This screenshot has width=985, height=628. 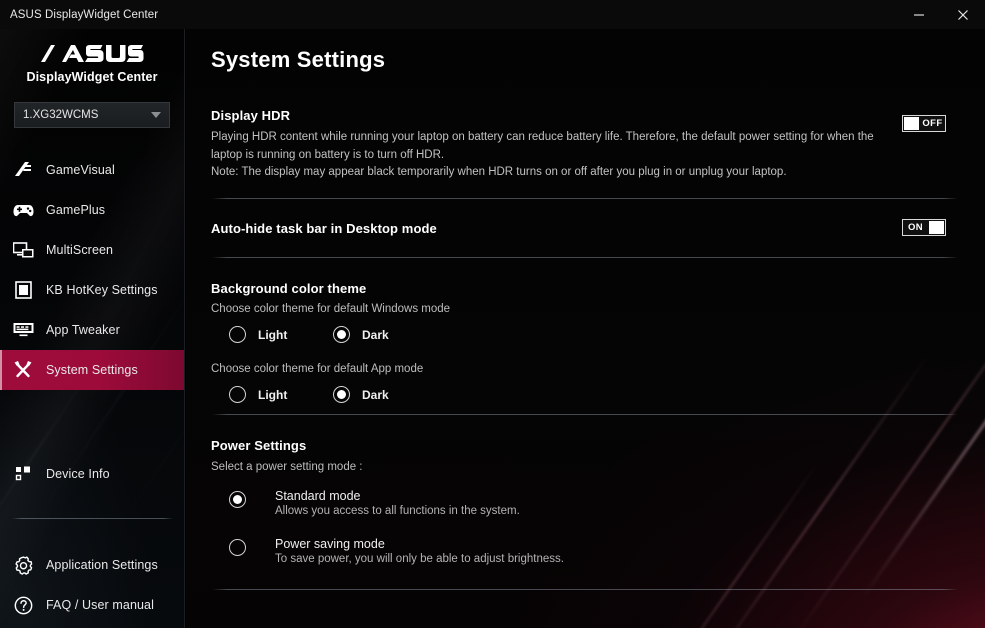 I want to click on tools-icon, so click(x=23, y=370).